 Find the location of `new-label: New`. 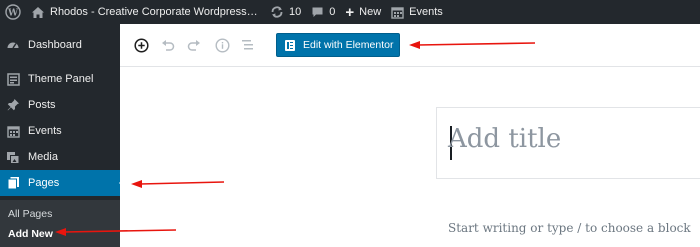

new-label: New is located at coordinates (370, 12).